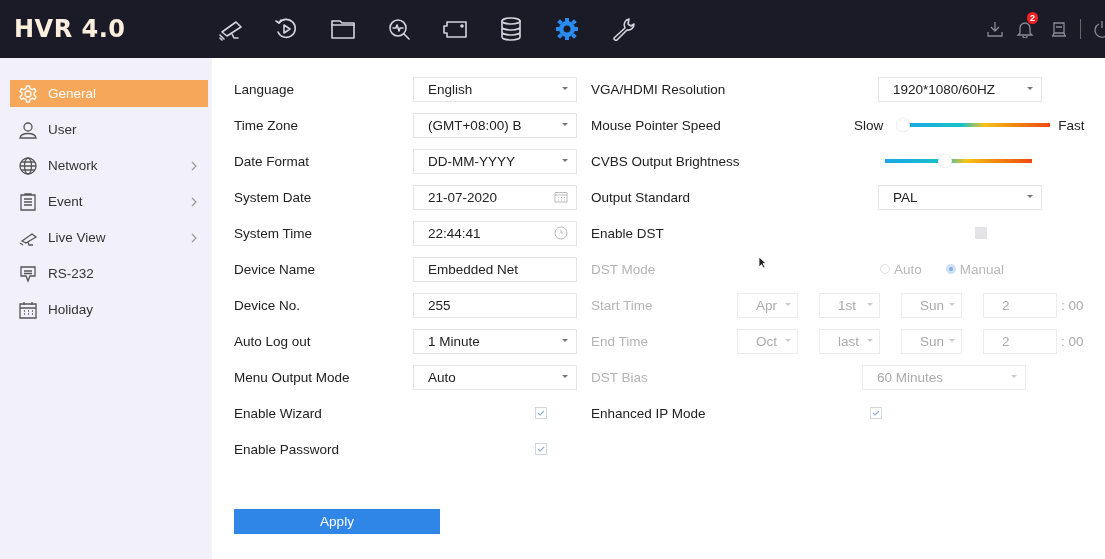  What do you see at coordinates (622, 305) in the screenshot?
I see `setting-label: Start Time` at bounding box center [622, 305].